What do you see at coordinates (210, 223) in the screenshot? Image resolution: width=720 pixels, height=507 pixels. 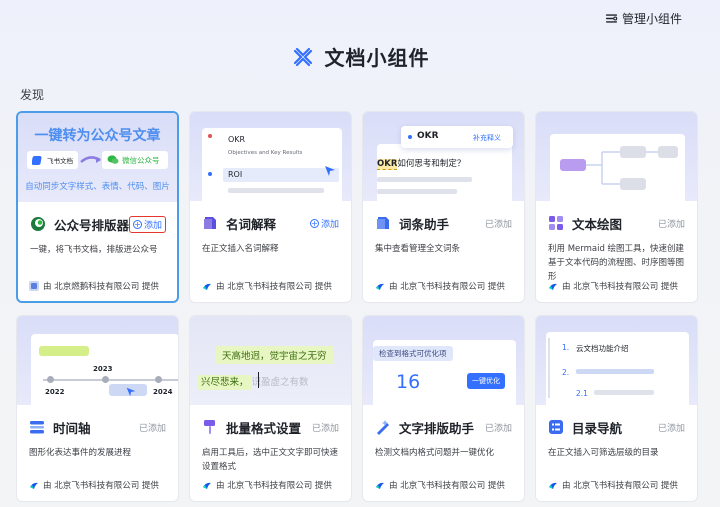 I see `glossary-icon` at bounding box center [210, 223].